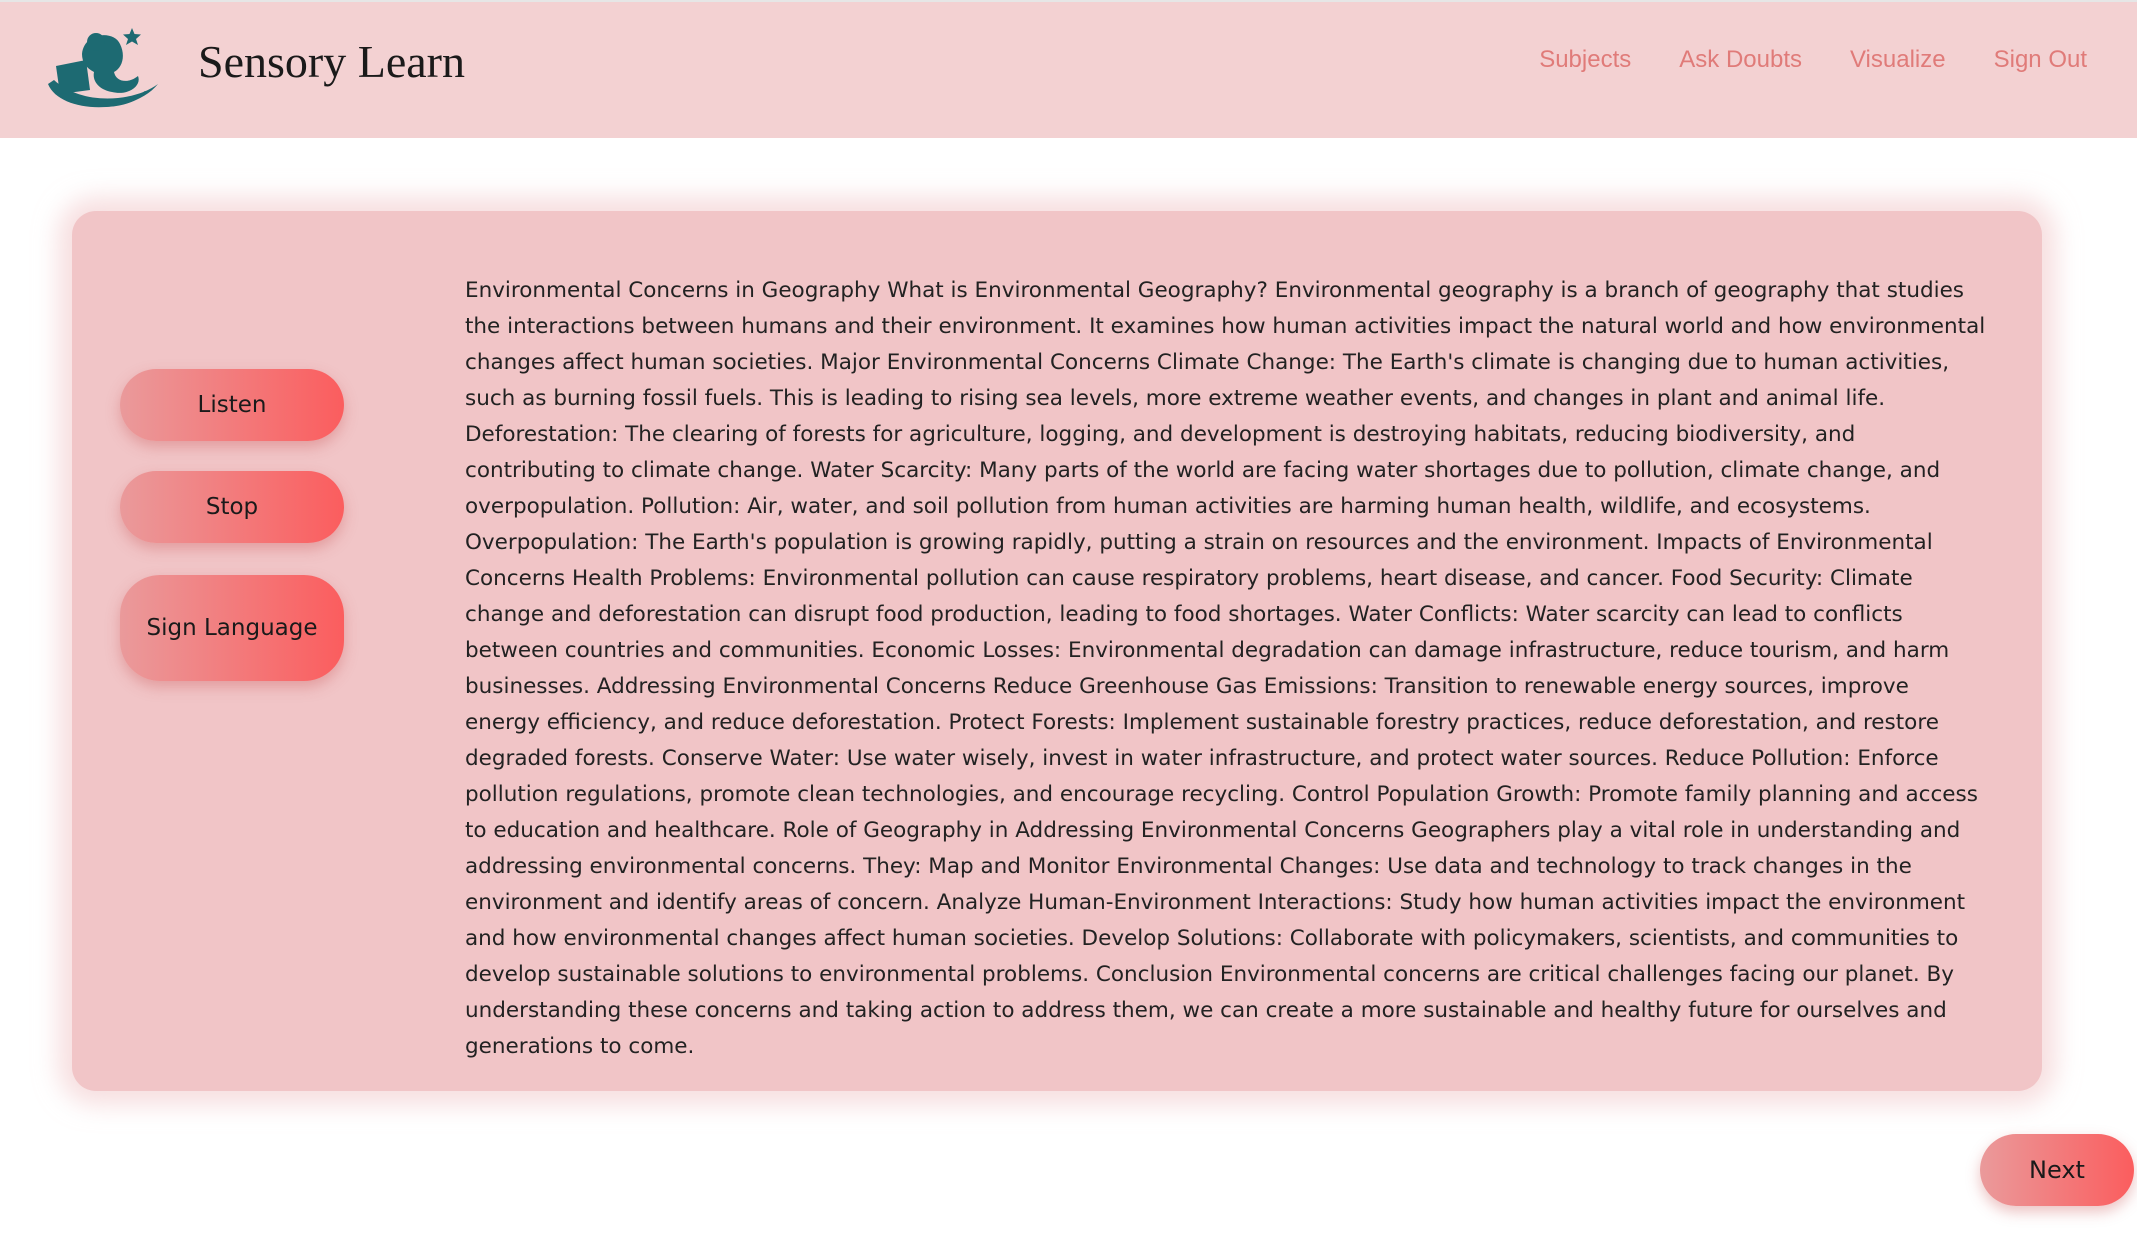 The width and height of the screenshot is (2137, 1234). I want to click on nav-link-subjects: Subjects, so click(1585, 60).